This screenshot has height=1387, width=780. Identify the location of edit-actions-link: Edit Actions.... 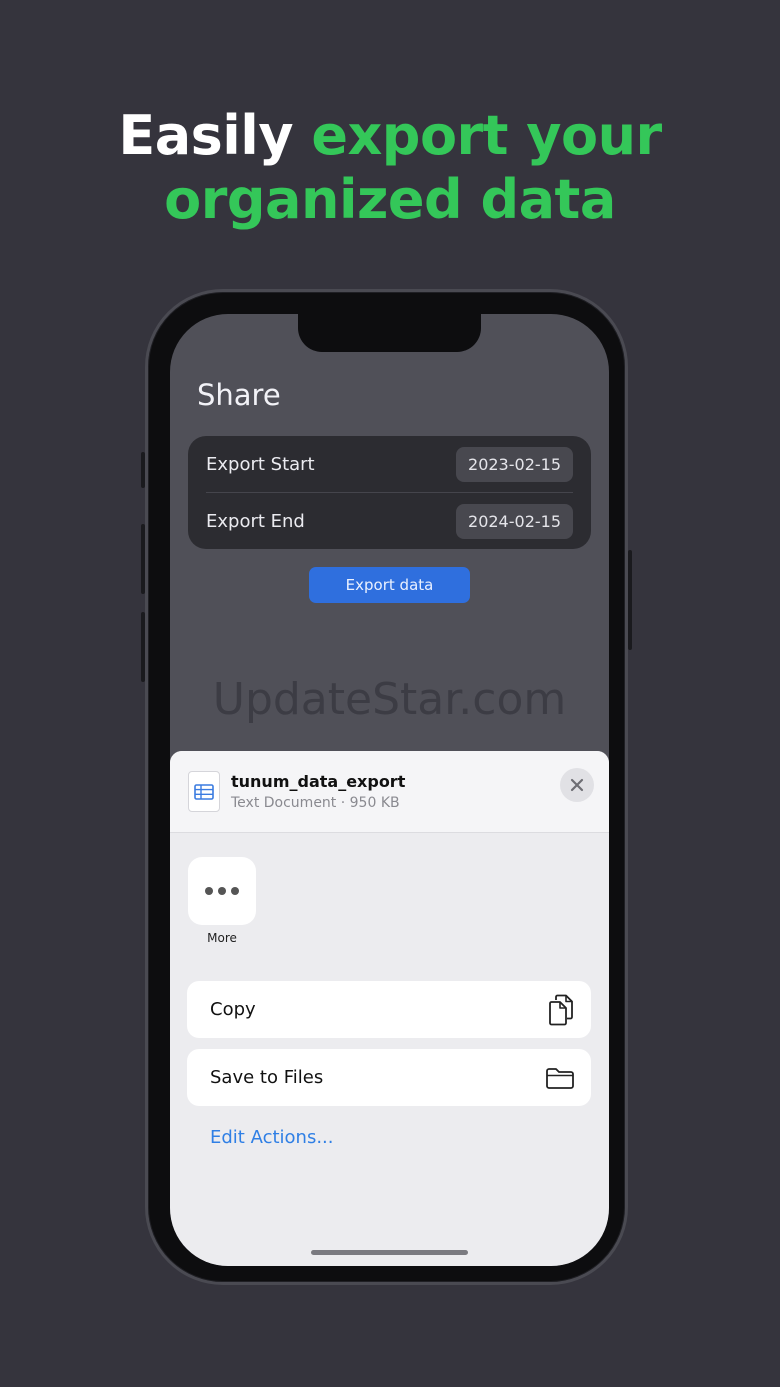
(272, 1137).